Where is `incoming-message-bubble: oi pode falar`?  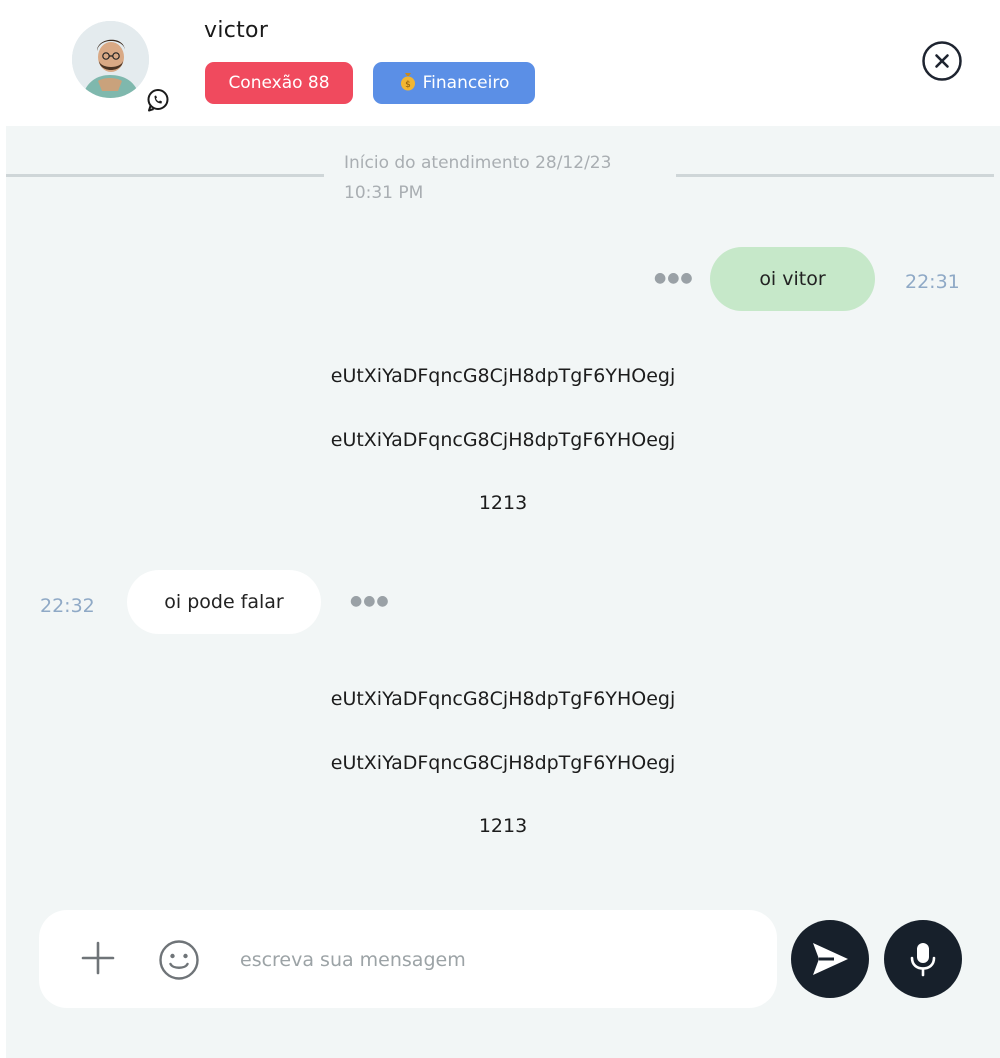
incoming-message-bubble: oi pode falar is located at coordinates (224, 602).